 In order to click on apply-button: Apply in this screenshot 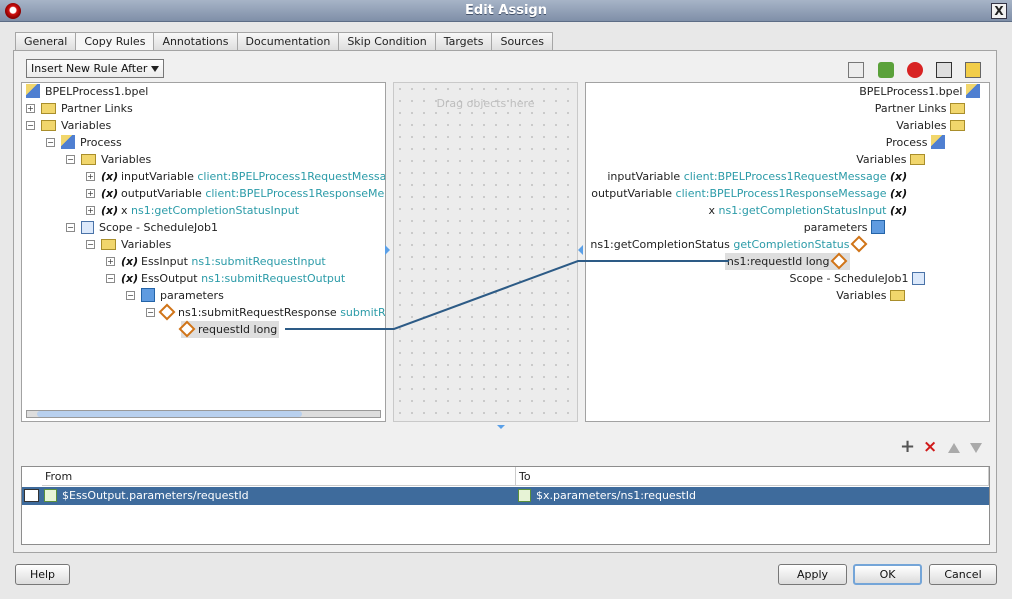, I will do `click(812, 574)`.